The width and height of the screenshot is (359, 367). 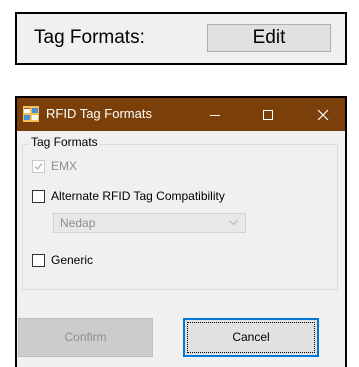 I want to click on edit-button: Edit, so click(x=269, y=38).